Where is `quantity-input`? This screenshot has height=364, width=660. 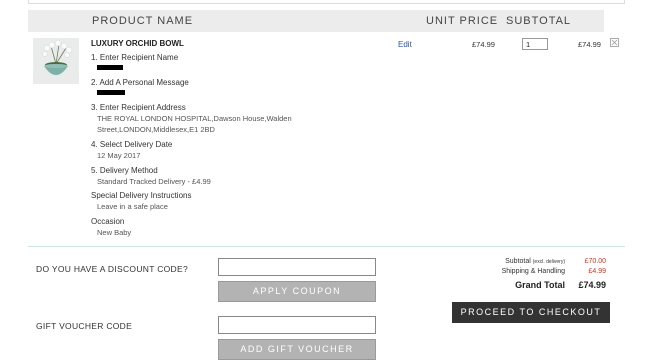 quantity-input is located at coordinates (535, 44).